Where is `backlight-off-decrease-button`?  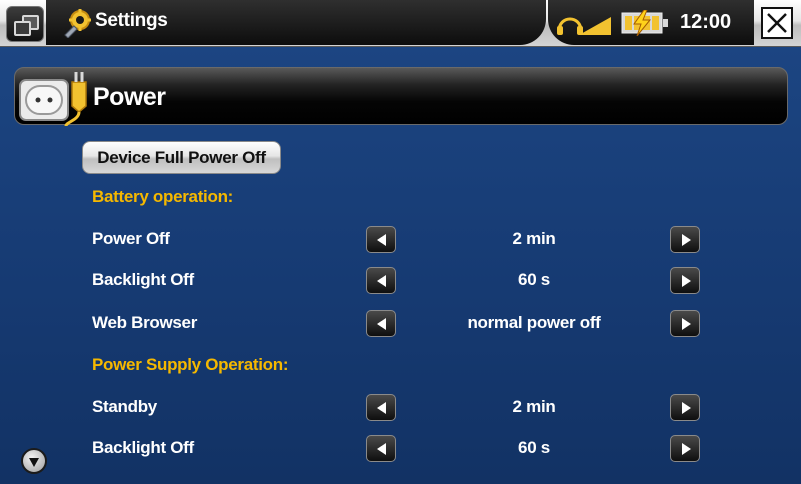
backlight-off-decrease-button is located at coordinates (381, 280).